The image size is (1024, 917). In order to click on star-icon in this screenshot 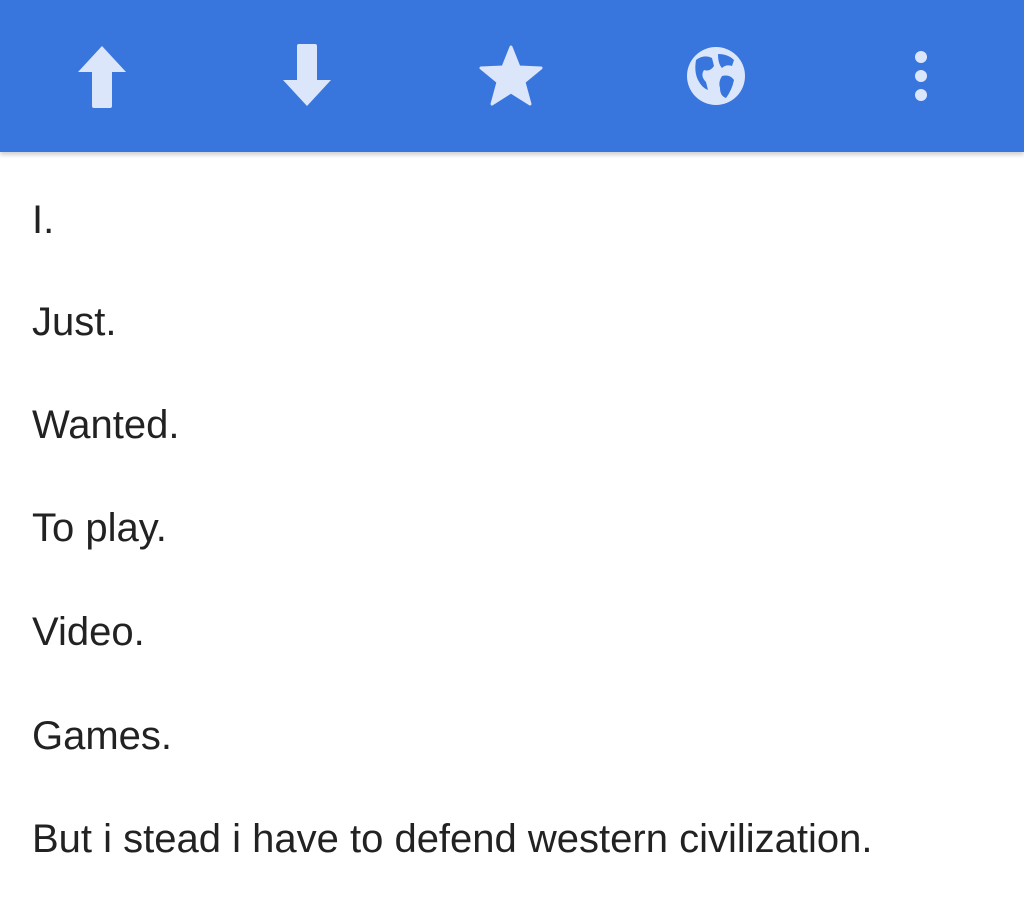, I will do `click(511, 75)`.